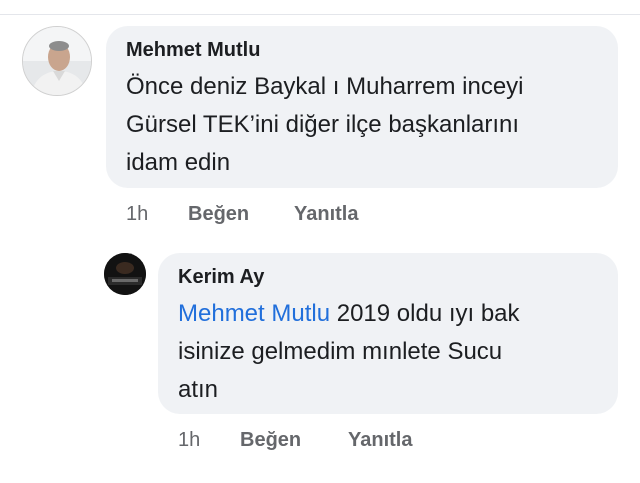  I want to click on reply-text-line: isinize gelmedim mınlete Sucu, so click(340, 351).